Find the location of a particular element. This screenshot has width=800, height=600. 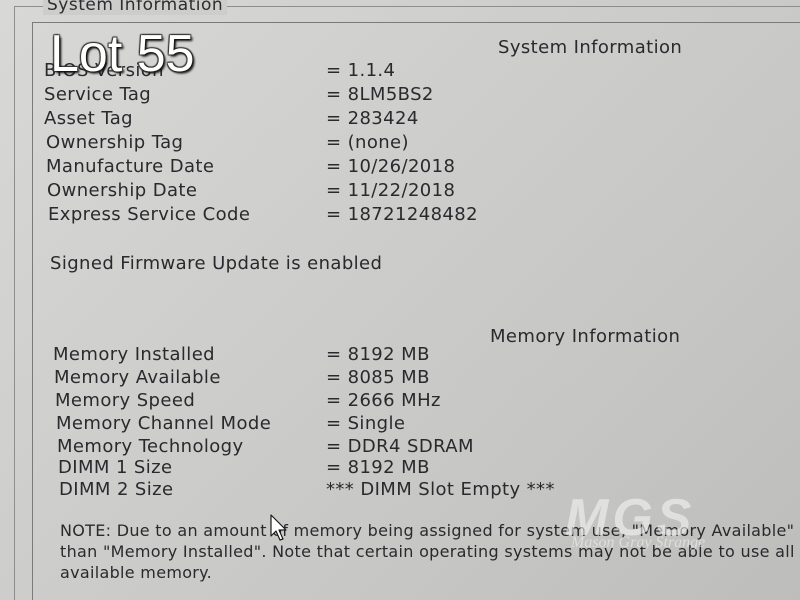

info-row-value: = 10/26/2018 is located at coordinates (391, 166).